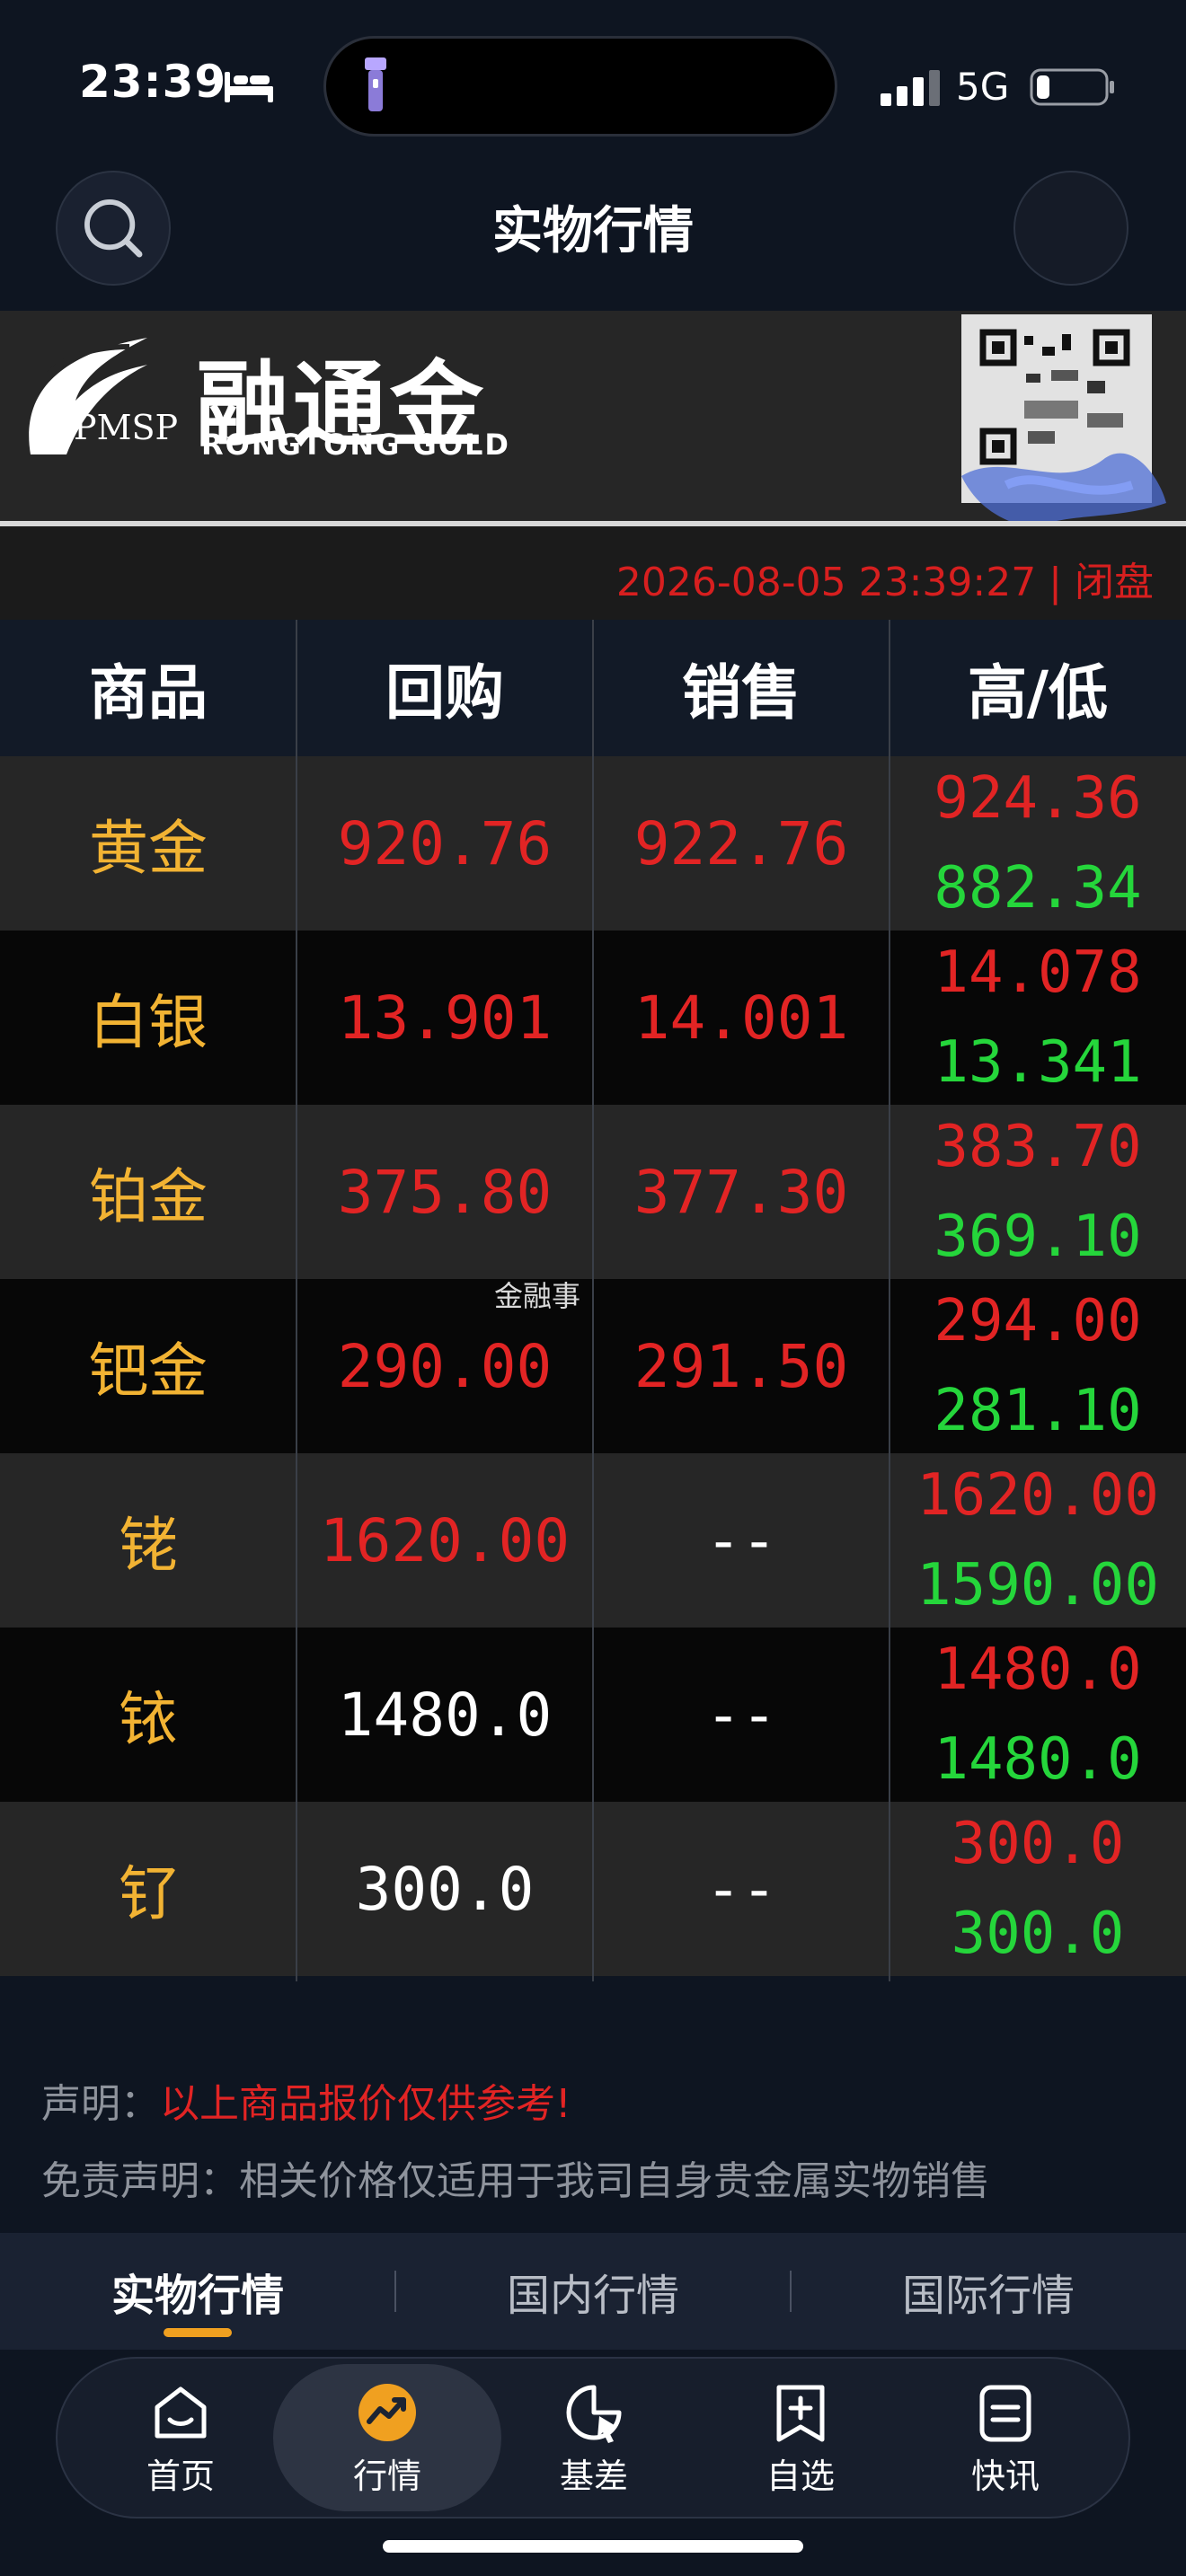  I want to click on home-indicator, so click(593, 2546).